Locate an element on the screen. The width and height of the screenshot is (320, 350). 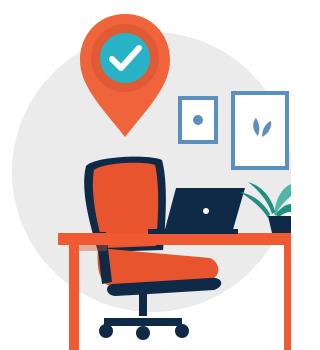
wall-frame-dot is located at coordinates (198, 120).